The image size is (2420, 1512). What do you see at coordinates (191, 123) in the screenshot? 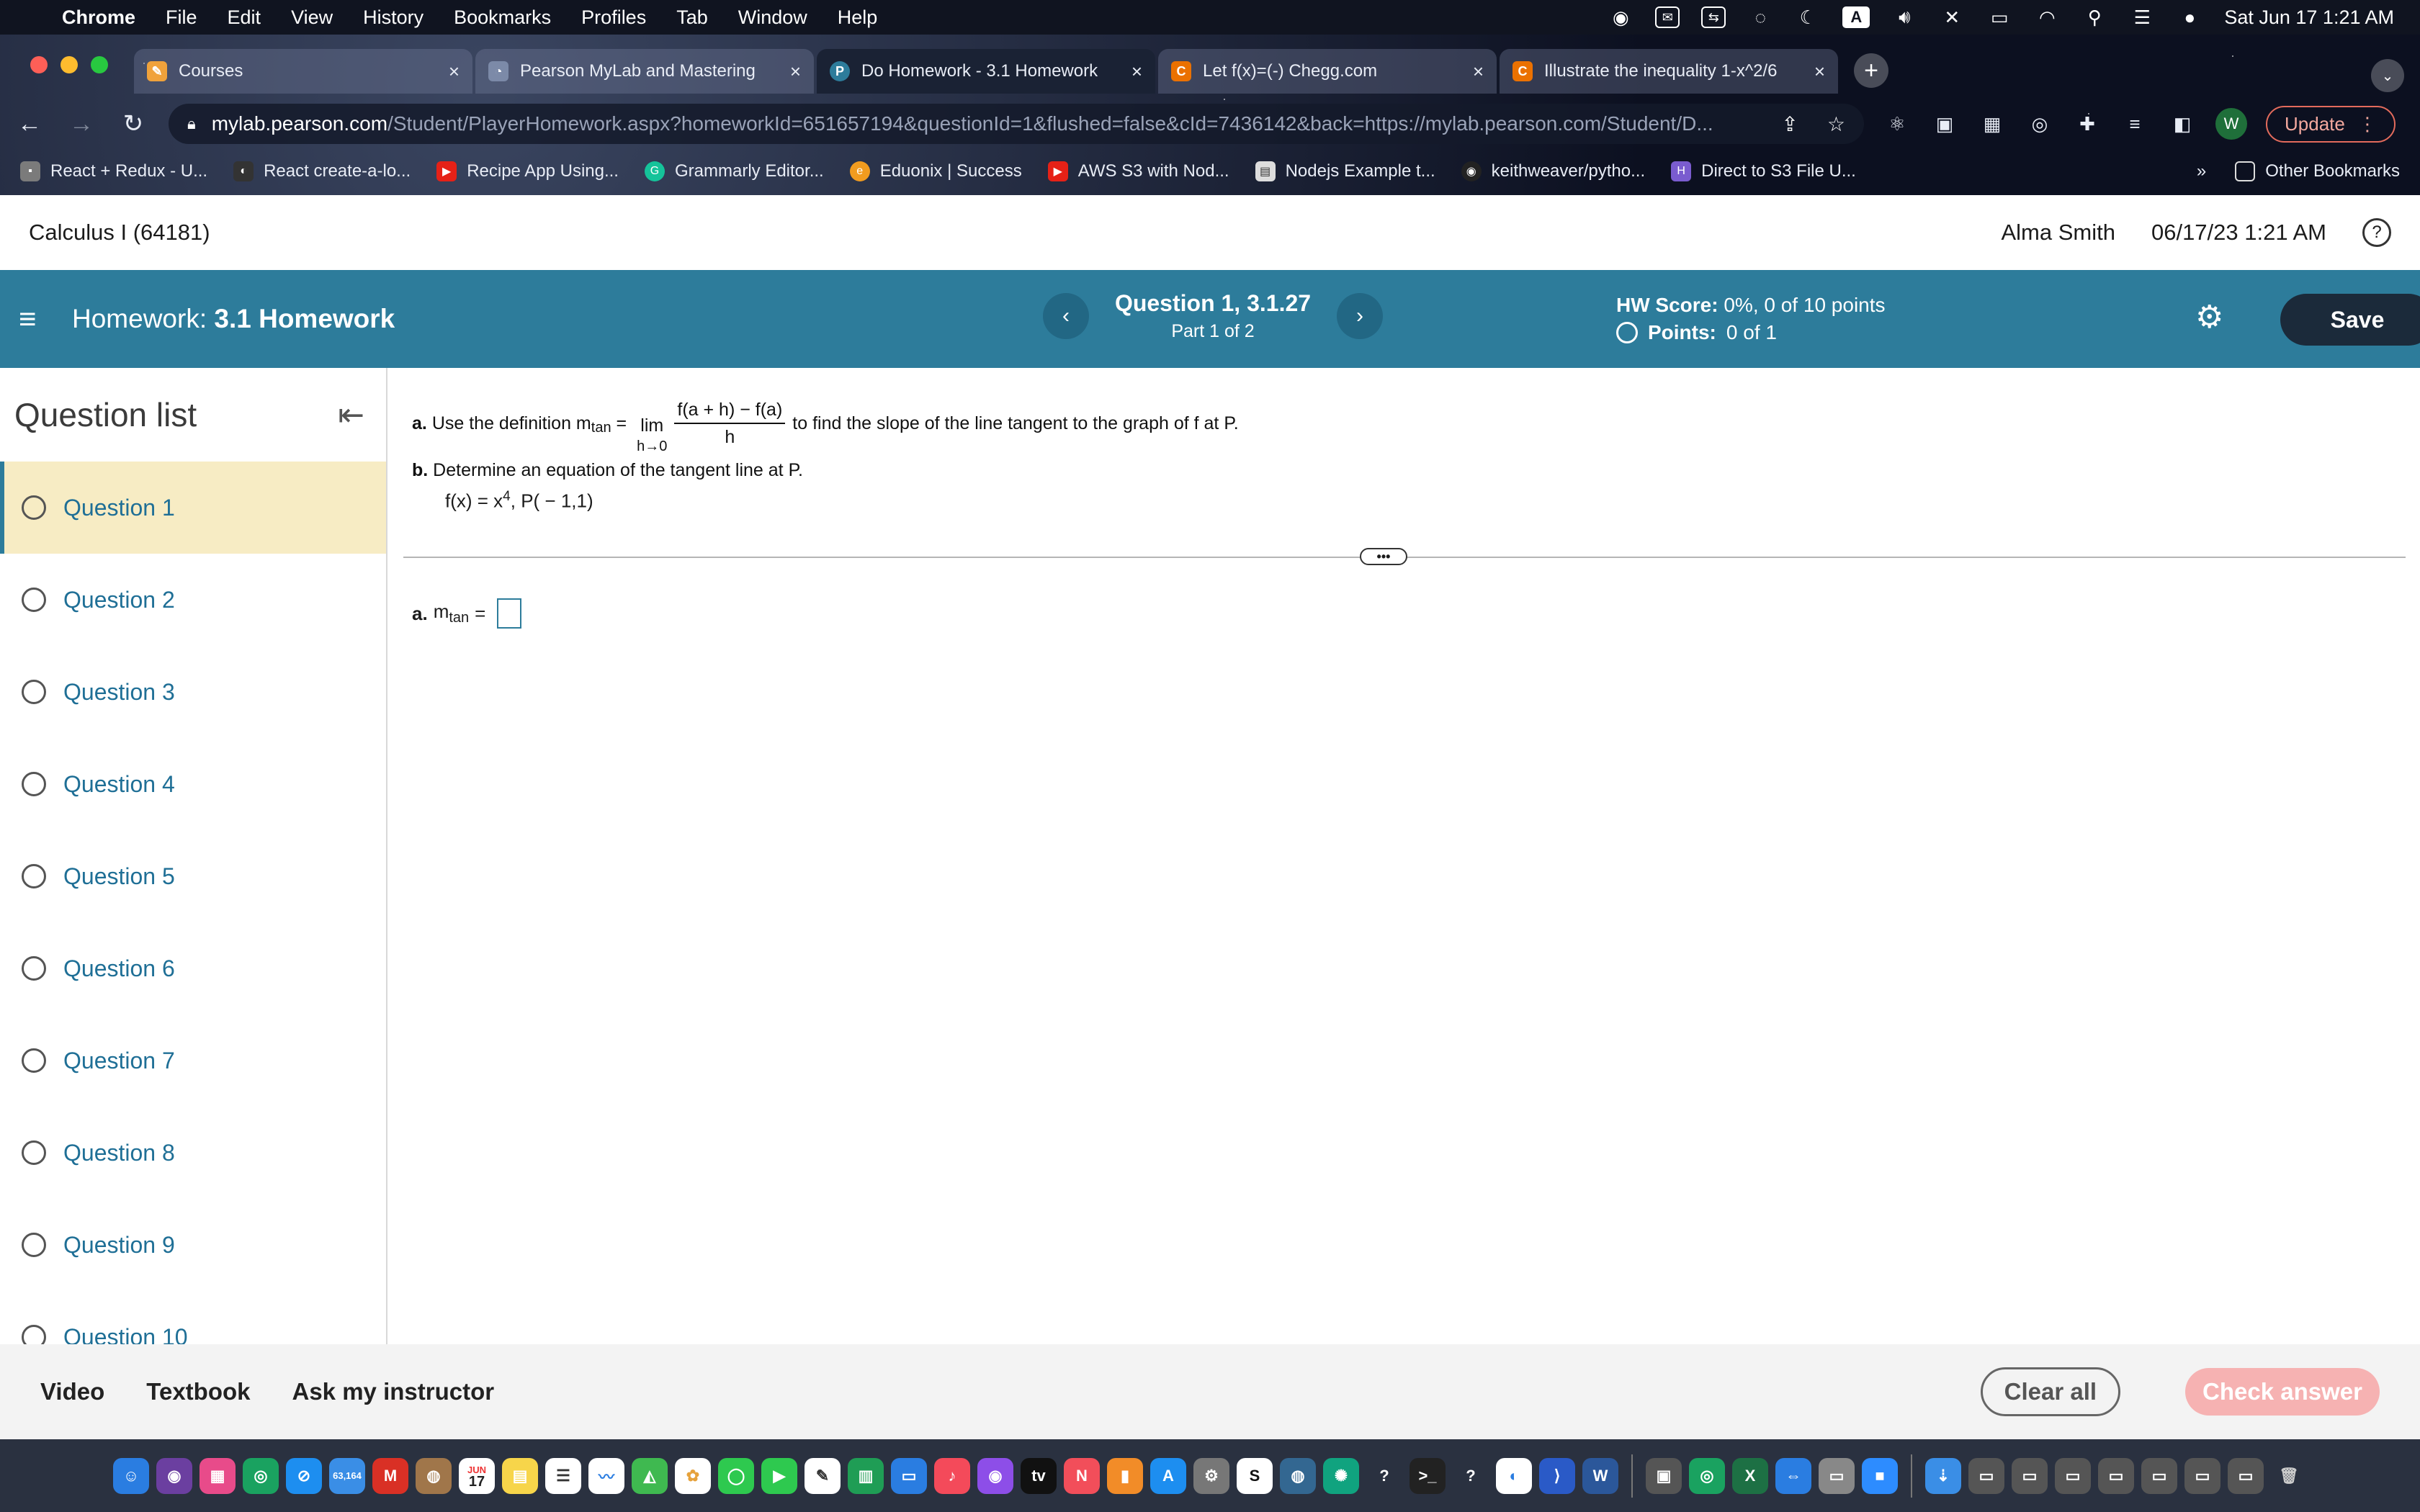
I see `lock-icon: 🔒︎` at bounding box center [191, 123].